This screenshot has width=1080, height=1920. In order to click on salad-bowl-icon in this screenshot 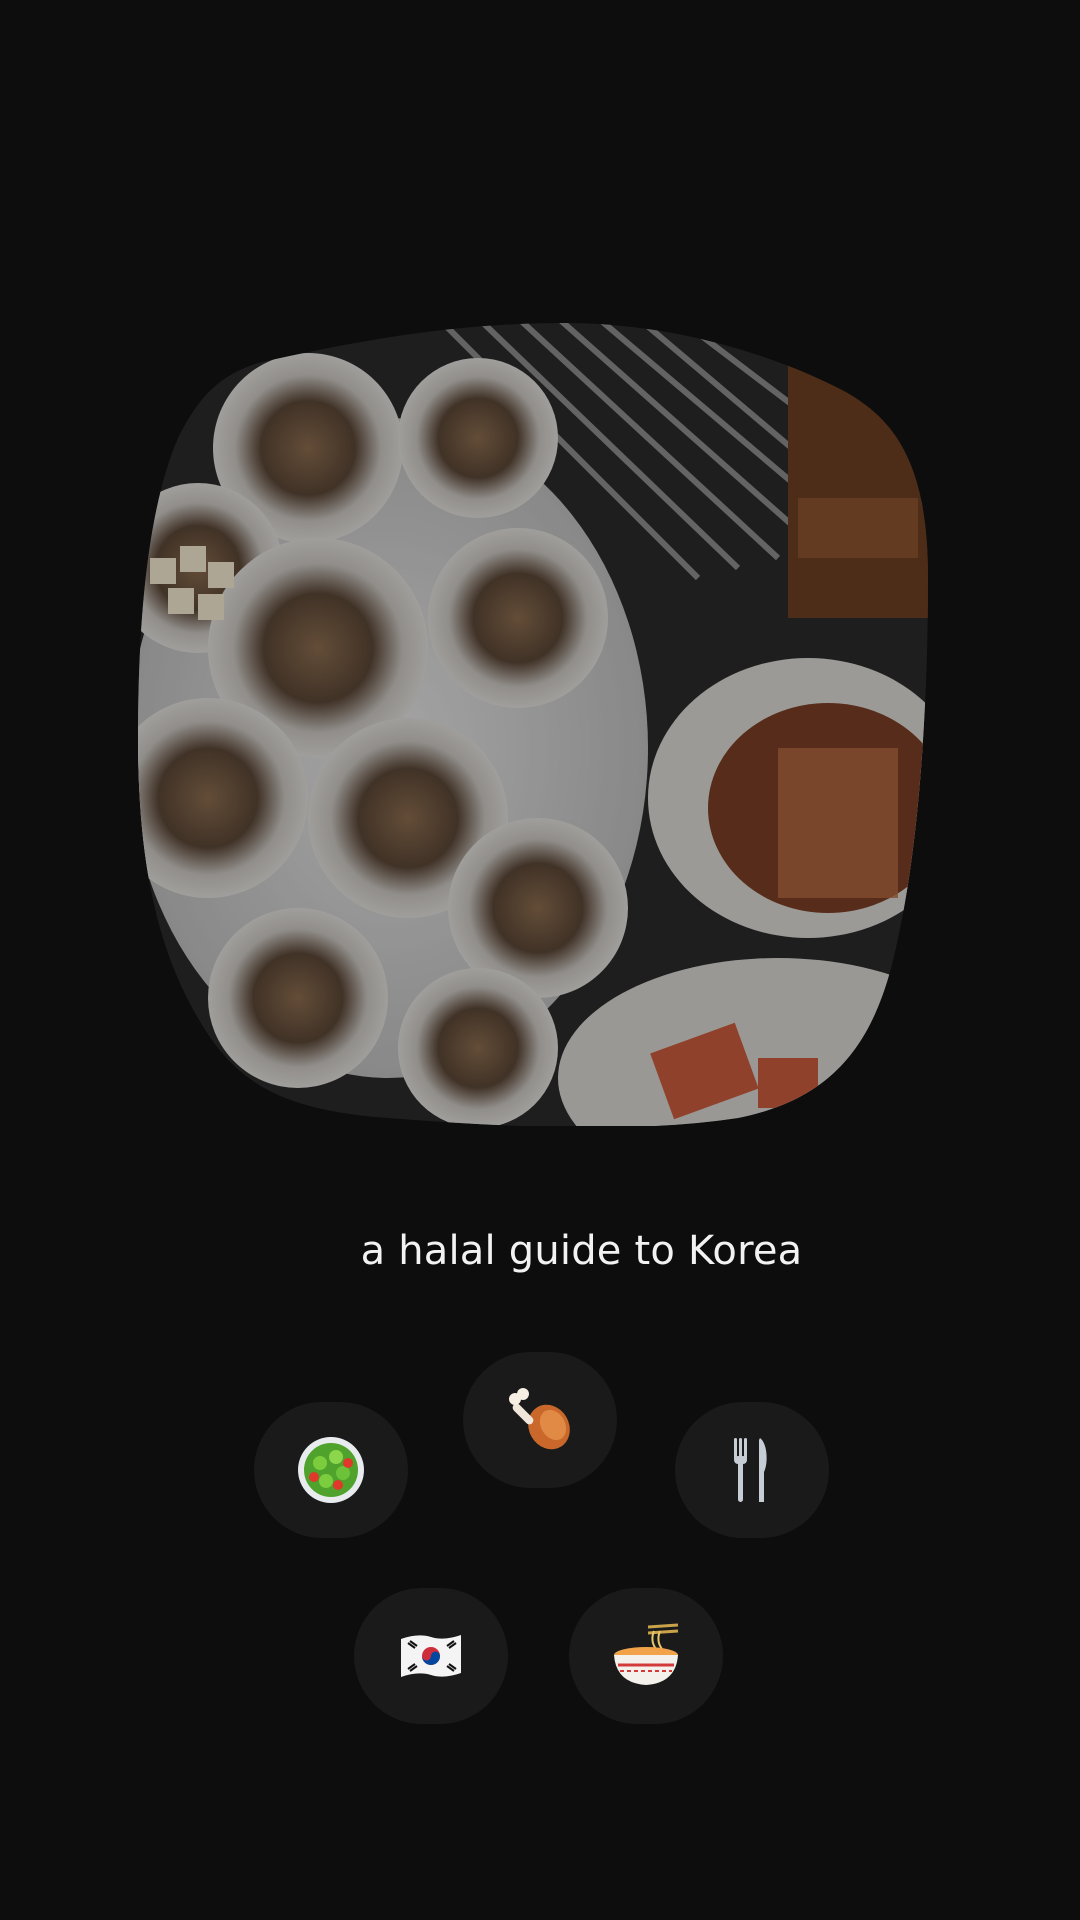, I will do `click(331, 1470)`.